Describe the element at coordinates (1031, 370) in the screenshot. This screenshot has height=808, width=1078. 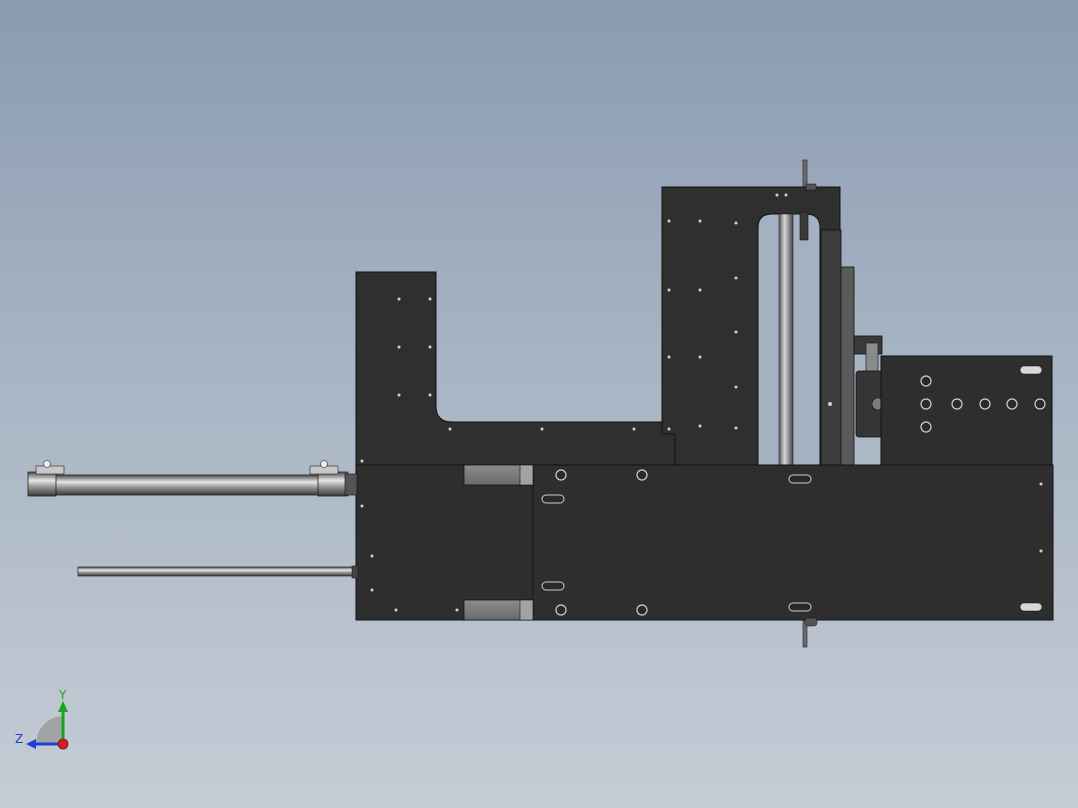
I see `mounting-slot` at that location.